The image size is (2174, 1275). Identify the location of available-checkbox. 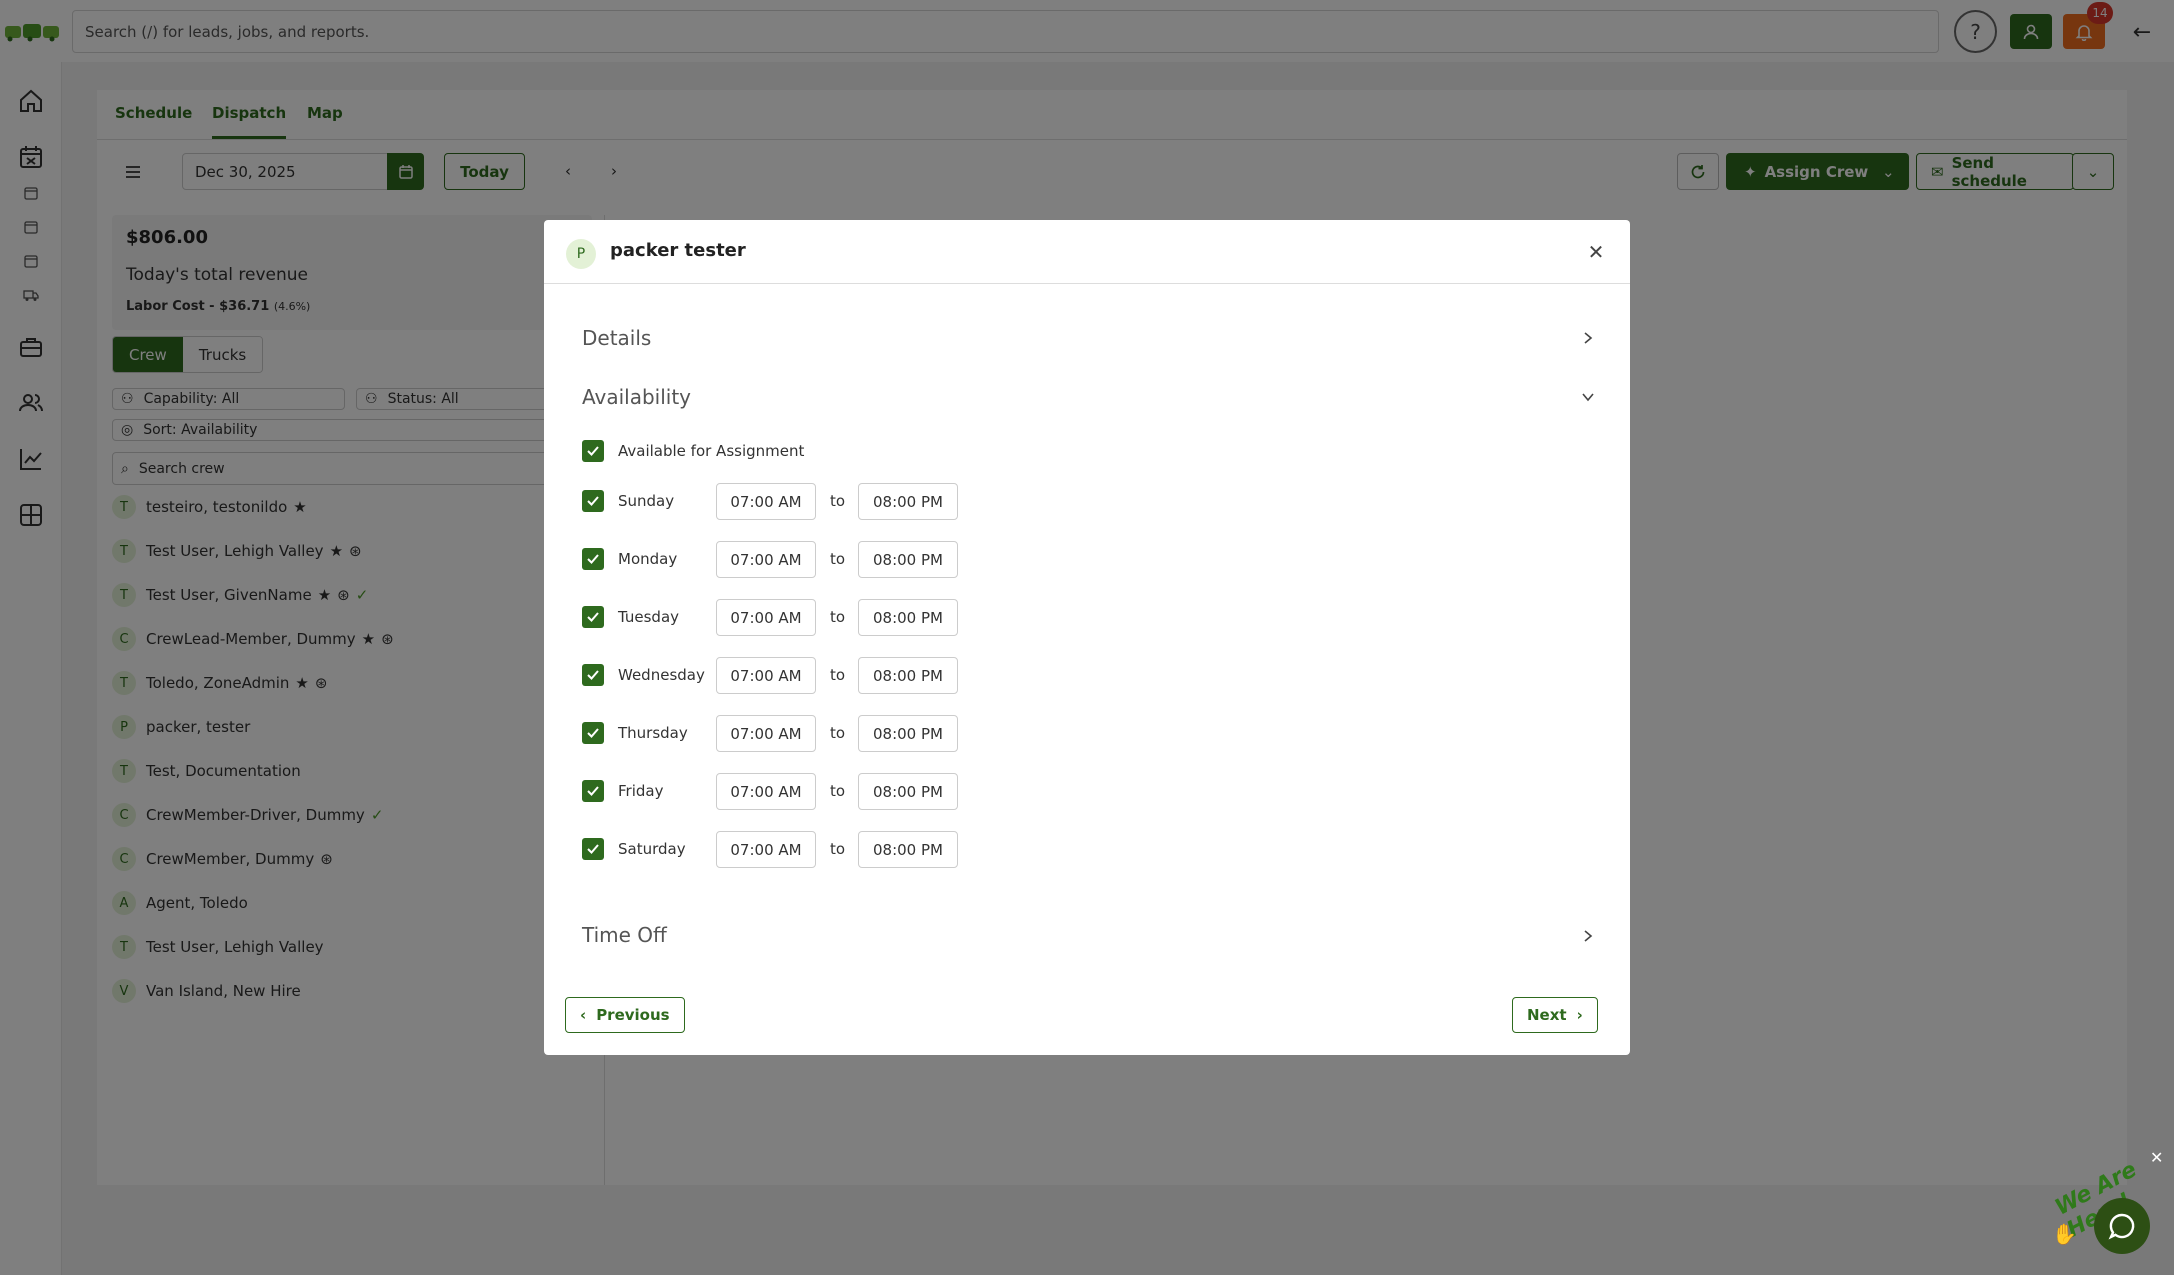
(593, 451).